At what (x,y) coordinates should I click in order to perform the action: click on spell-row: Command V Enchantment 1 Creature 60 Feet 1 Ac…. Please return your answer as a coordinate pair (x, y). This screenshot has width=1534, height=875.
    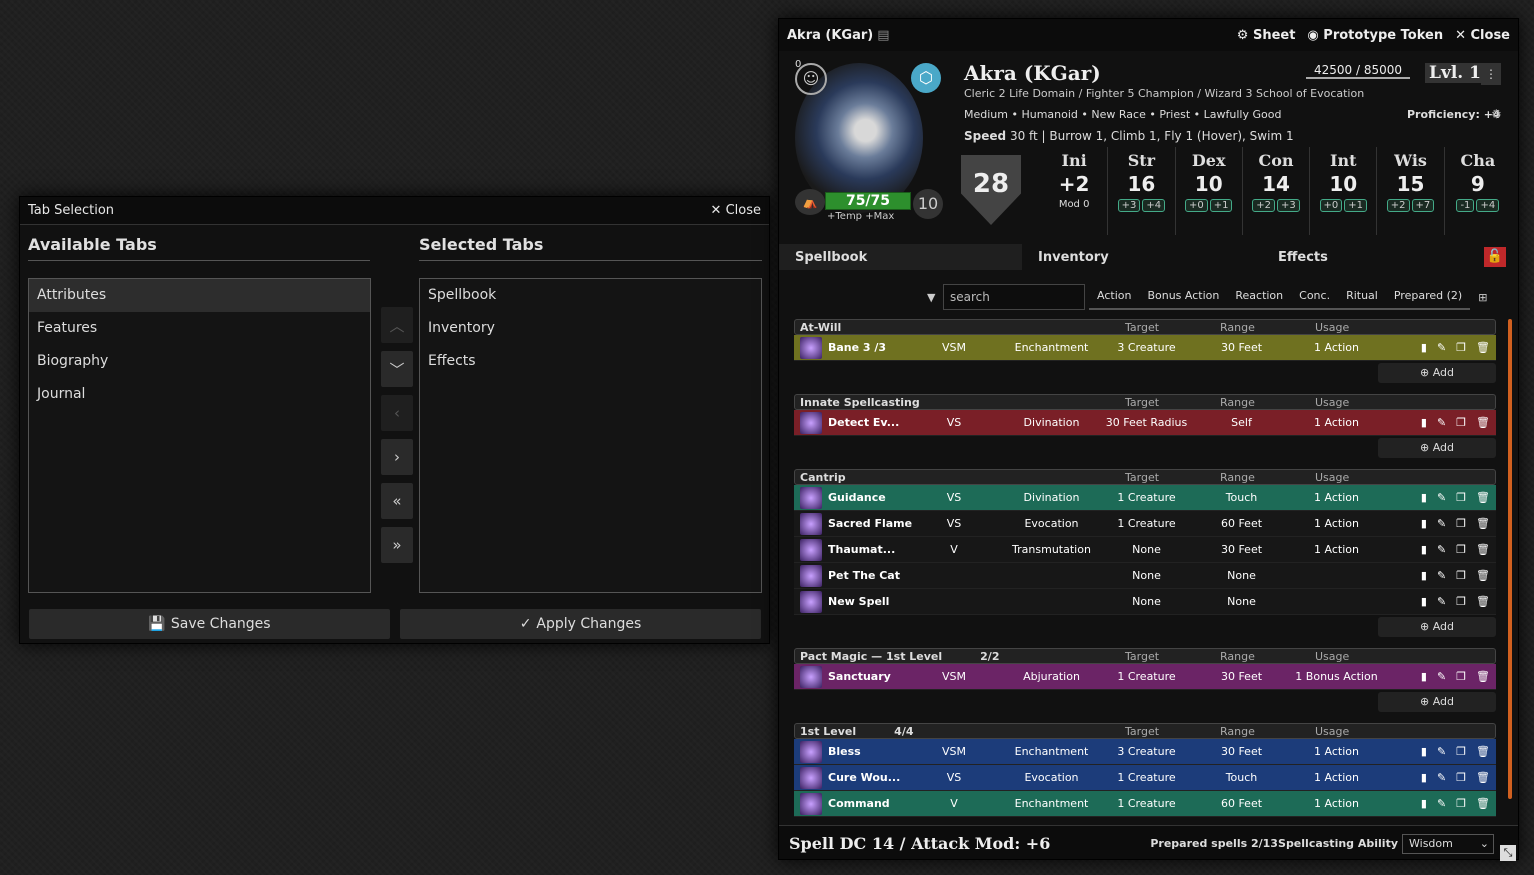
    Looking at the image, I should click on (1145, 804).